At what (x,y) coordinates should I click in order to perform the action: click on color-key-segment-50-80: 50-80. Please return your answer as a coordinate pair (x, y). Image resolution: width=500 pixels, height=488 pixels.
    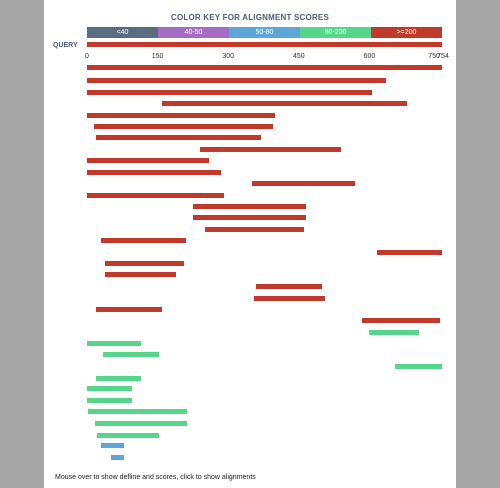
    Looking at the image, I should click on (264, 32).